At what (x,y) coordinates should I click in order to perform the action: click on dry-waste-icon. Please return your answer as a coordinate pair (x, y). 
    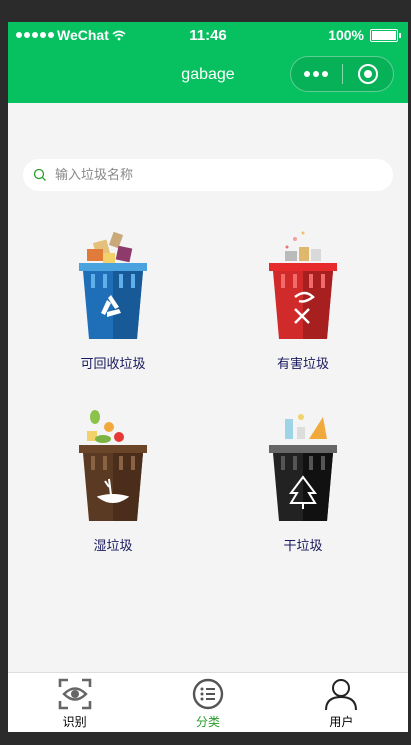
    Looking at the image, I should click on (303, 467).